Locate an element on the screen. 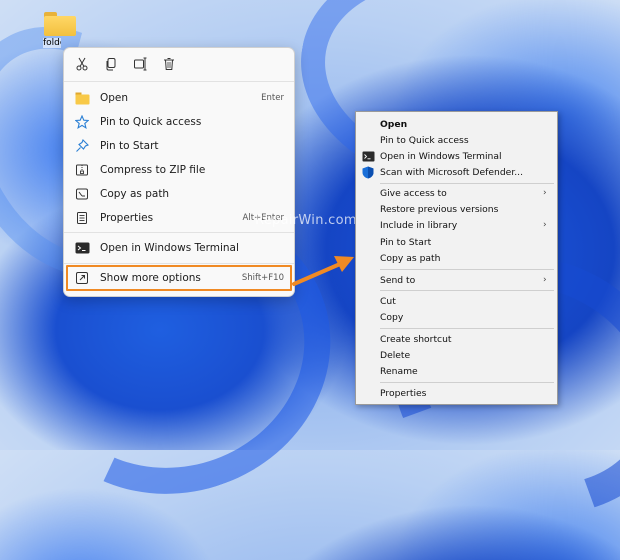 This screenshot has height=560, width=620. classic-item-properties: Properties is located at coordinates (456, 393).